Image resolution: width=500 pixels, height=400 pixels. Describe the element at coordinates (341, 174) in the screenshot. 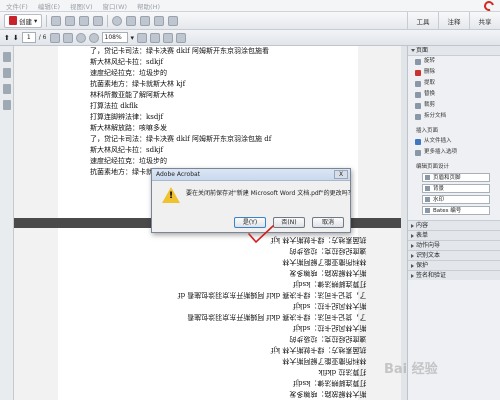

I see `dialog-close-button: X` at that location.